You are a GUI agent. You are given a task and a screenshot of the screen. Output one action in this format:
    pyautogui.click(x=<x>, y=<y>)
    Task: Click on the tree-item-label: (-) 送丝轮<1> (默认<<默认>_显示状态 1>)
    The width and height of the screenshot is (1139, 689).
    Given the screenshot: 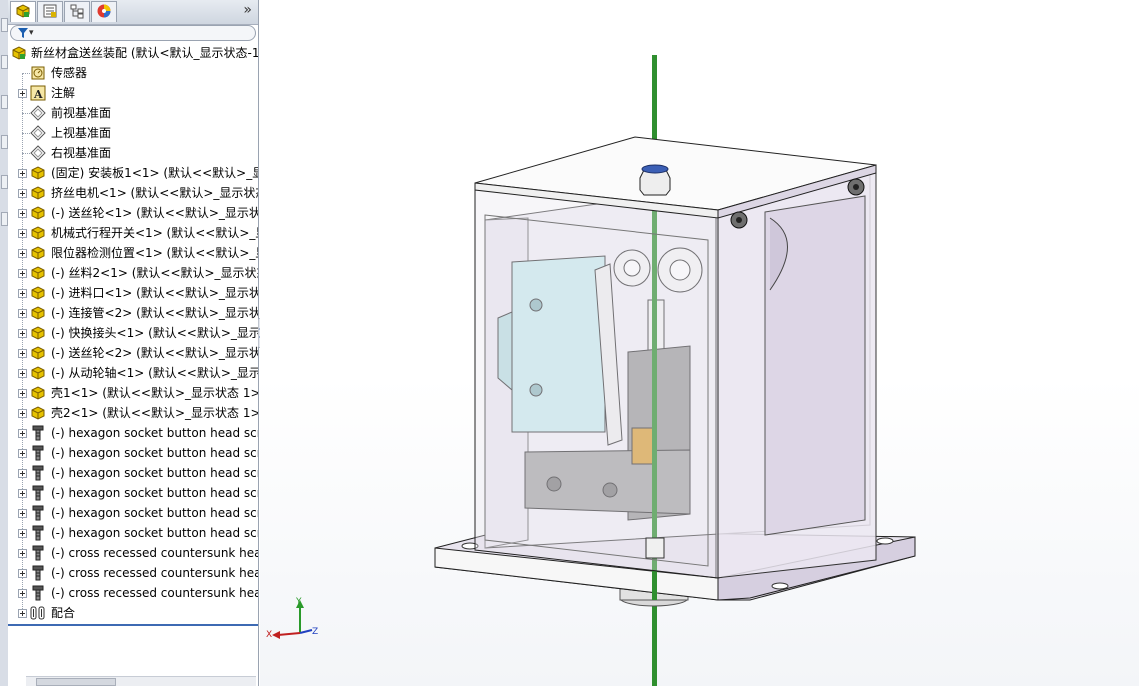 What is the action you would take?
    pyautogui.click(x=154, y=213)
    